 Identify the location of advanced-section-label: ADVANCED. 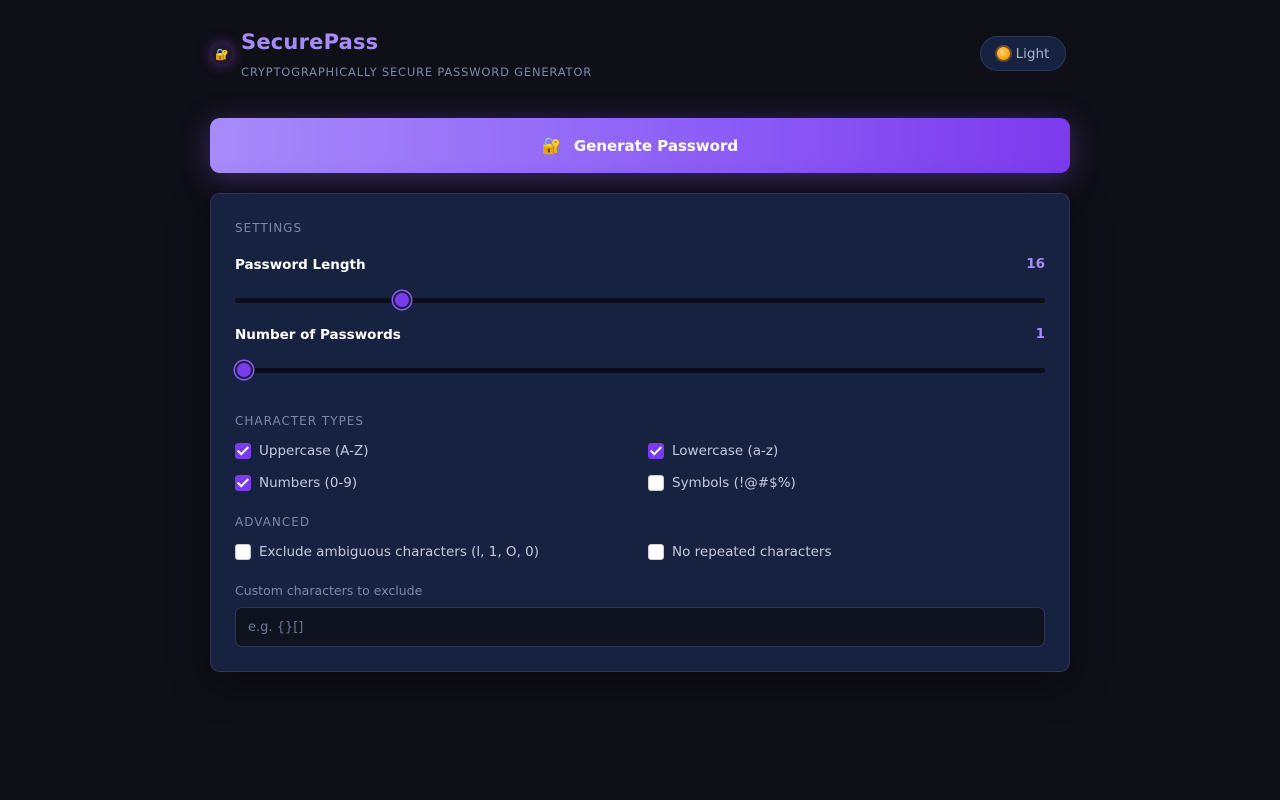
(273, 522).